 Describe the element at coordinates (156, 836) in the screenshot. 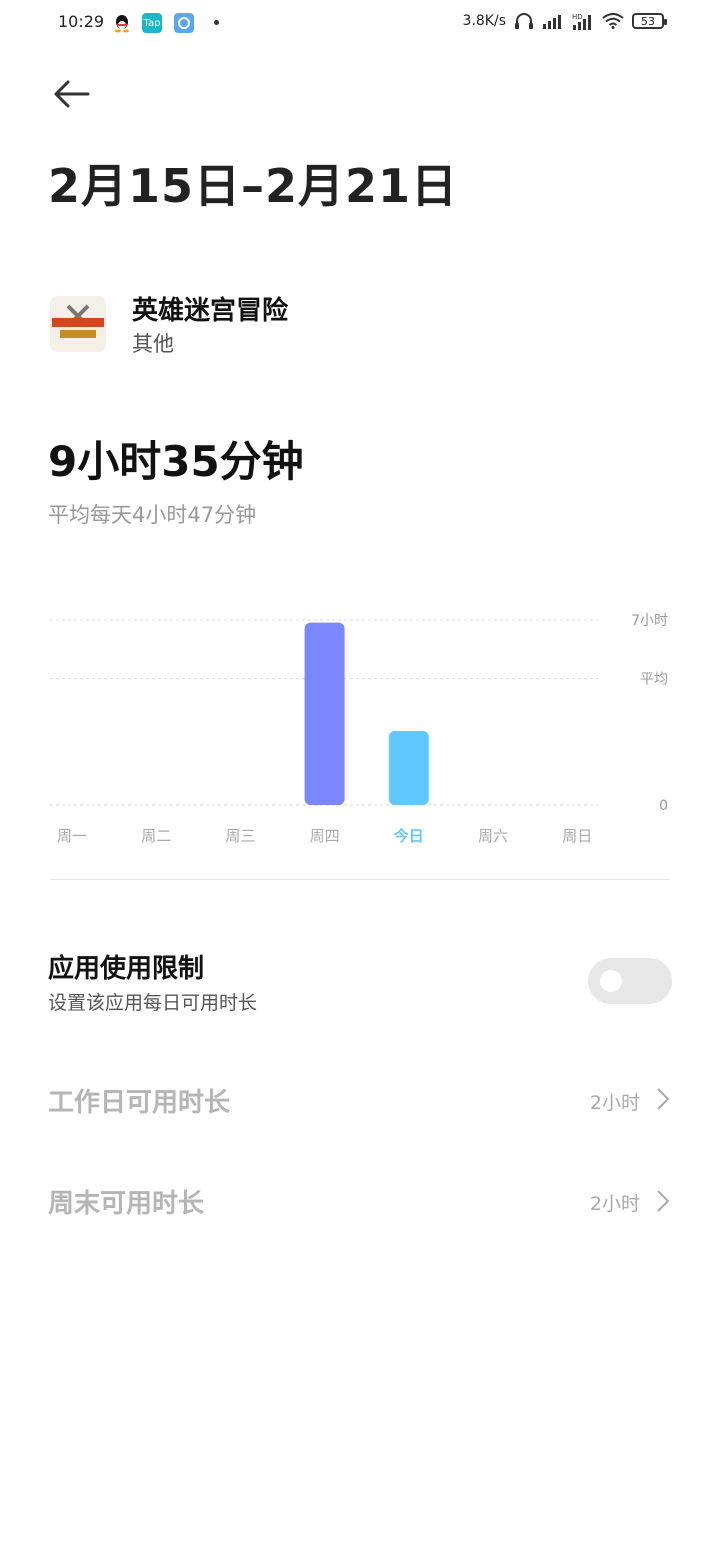

I see `xtick-1: 周二` at that location.